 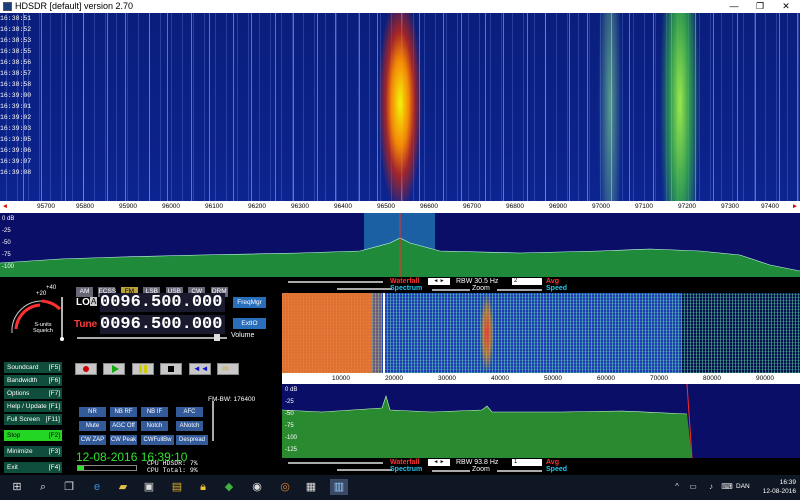 What do you see at coordinates (734, 6) in the screenshot?
I see `minimize-icon: —` at bounding box center [734, 6].